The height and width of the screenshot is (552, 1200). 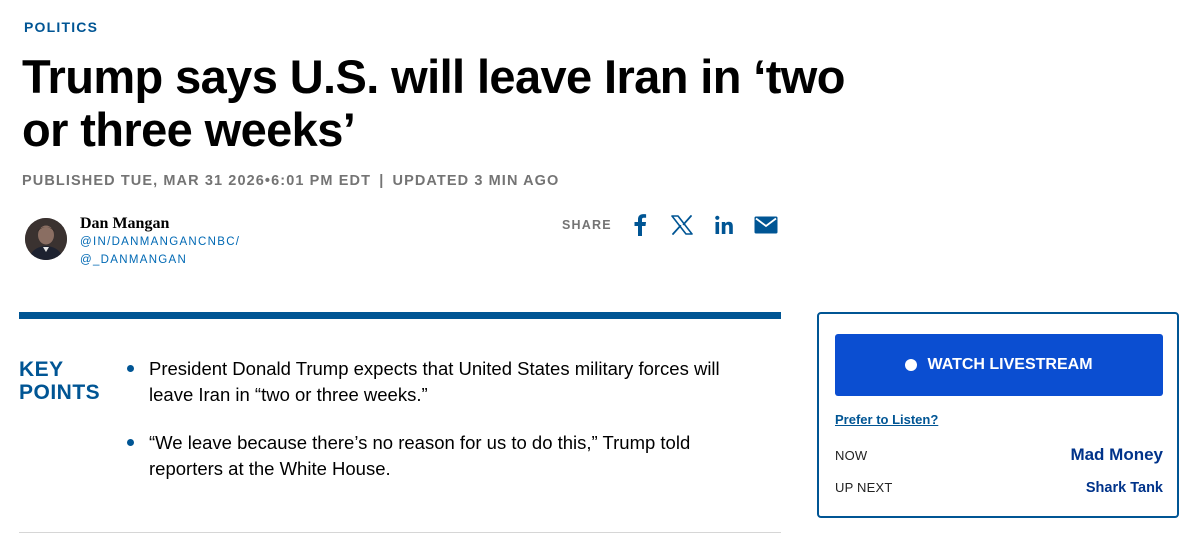 What do you see at coordinates (724, 225) in the screenshot?
I see `linkedin-icon` at bounding box center [724, 225].